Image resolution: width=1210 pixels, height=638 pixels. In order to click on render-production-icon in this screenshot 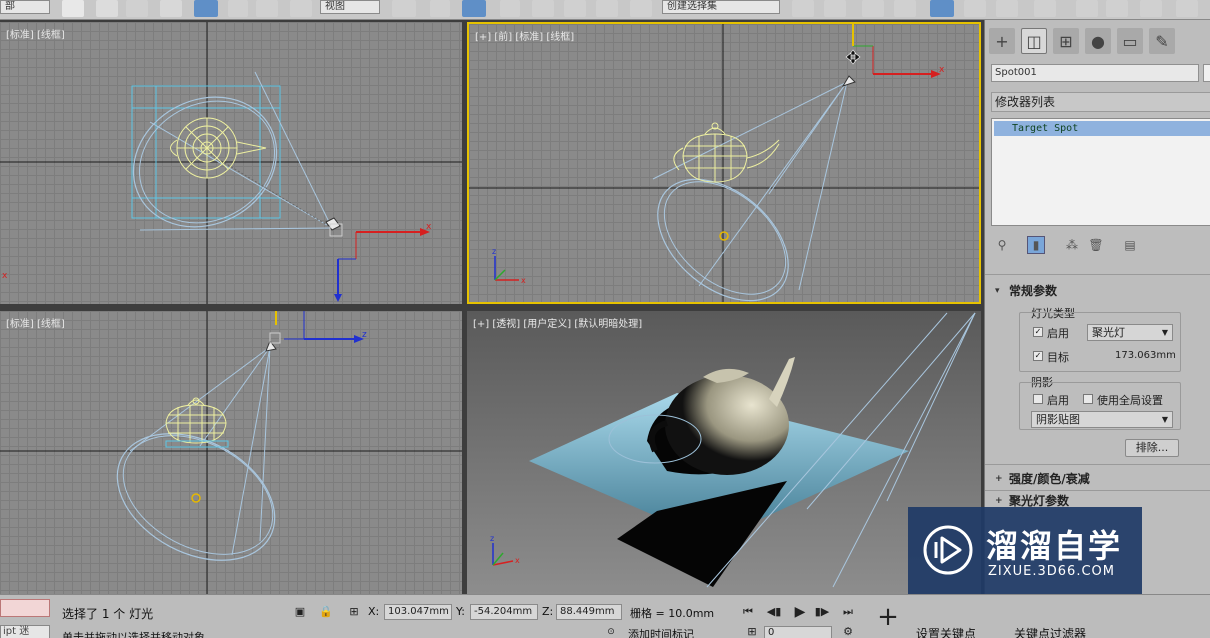, I will do `click(1151, 8)`.